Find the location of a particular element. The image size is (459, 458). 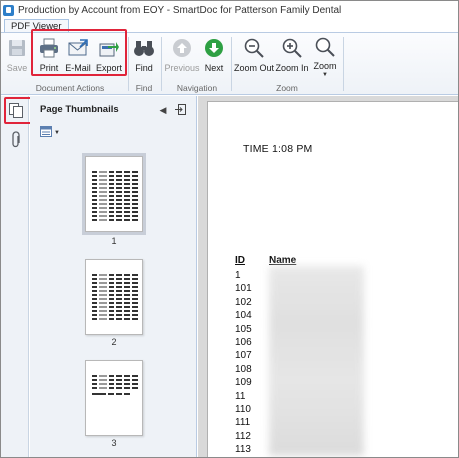

redacted-names is located at coordinates (316, 361).